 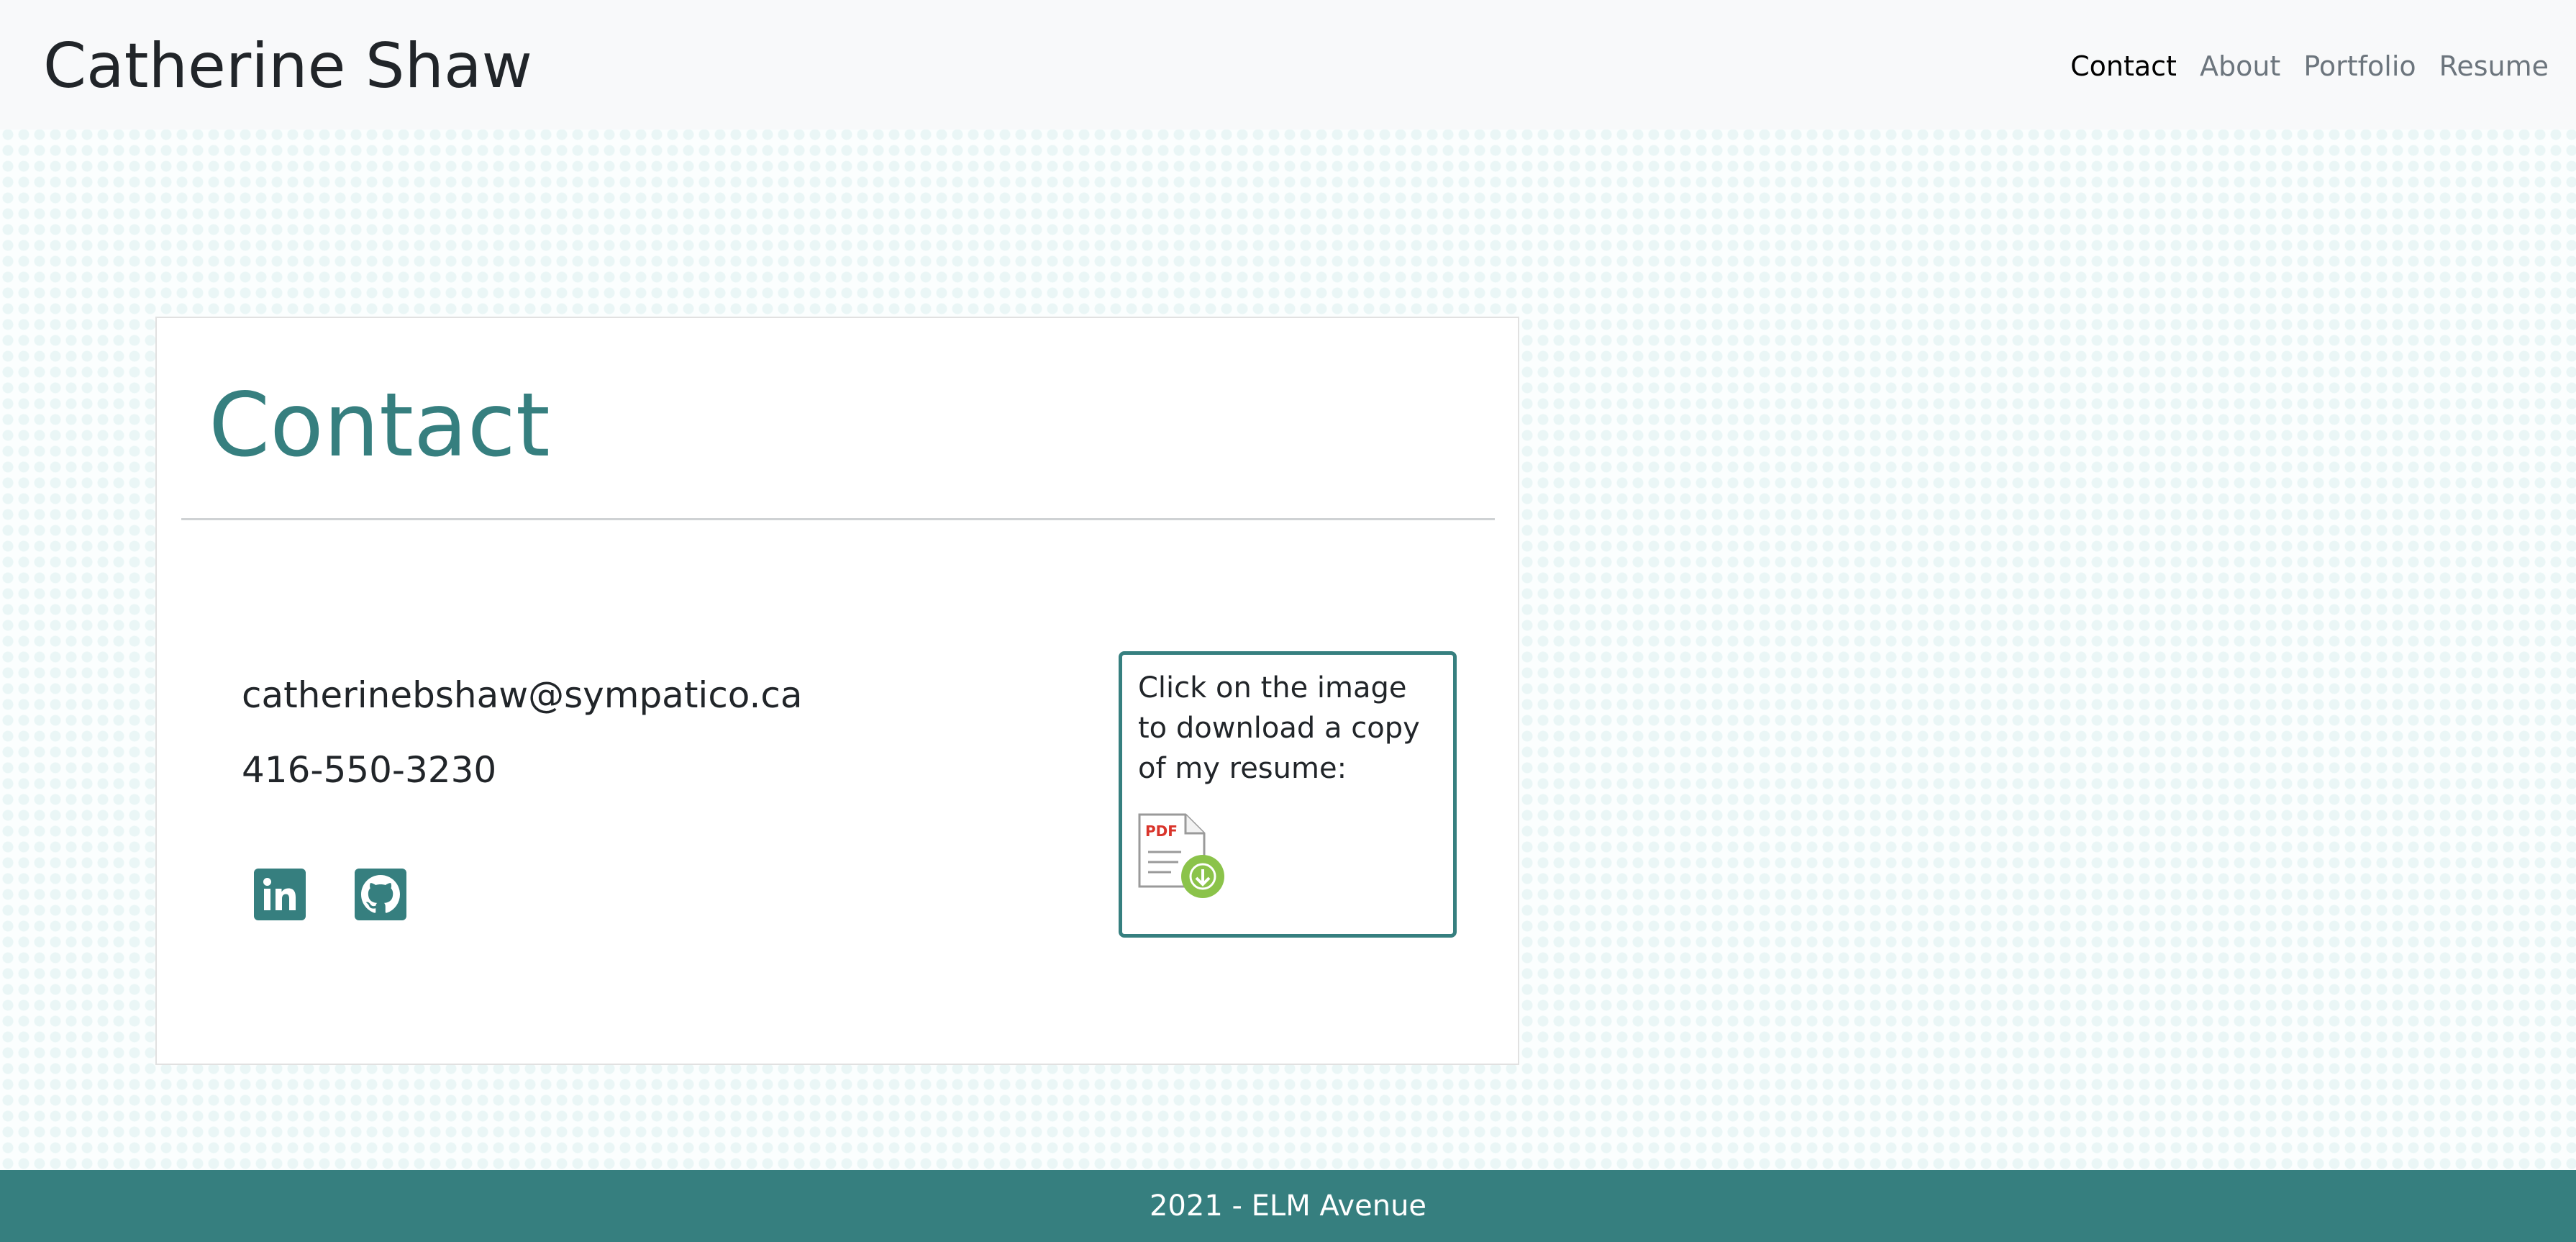 I want to click on linkedin-link, so click(x=280, y=894).